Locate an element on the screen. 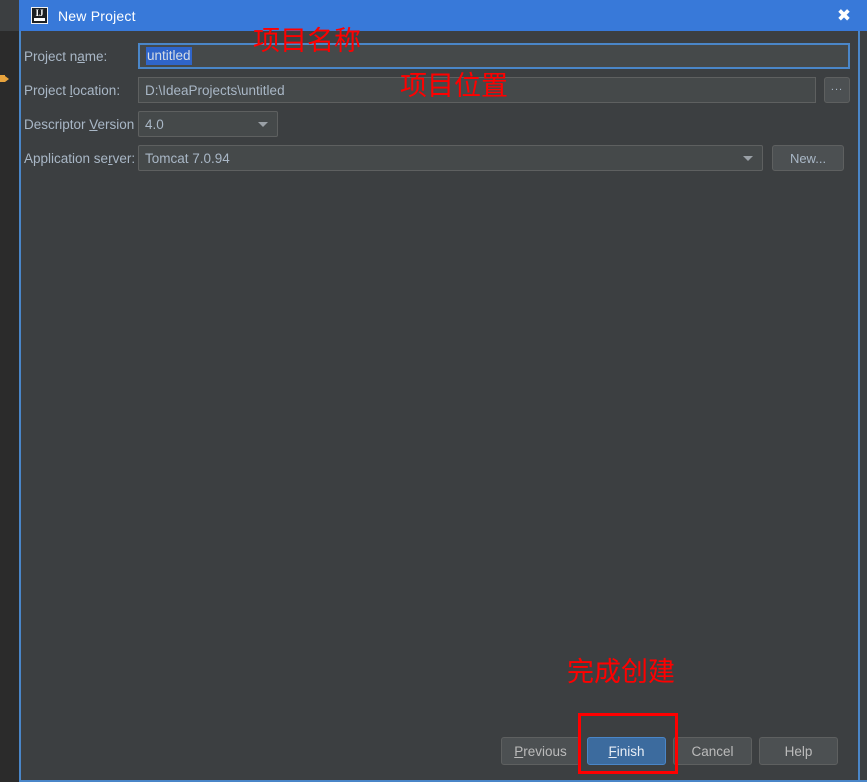 Image resolution: width=867 pixels, height=782 pixels. project-name-input: untitled is located at coordinates (494, 56).